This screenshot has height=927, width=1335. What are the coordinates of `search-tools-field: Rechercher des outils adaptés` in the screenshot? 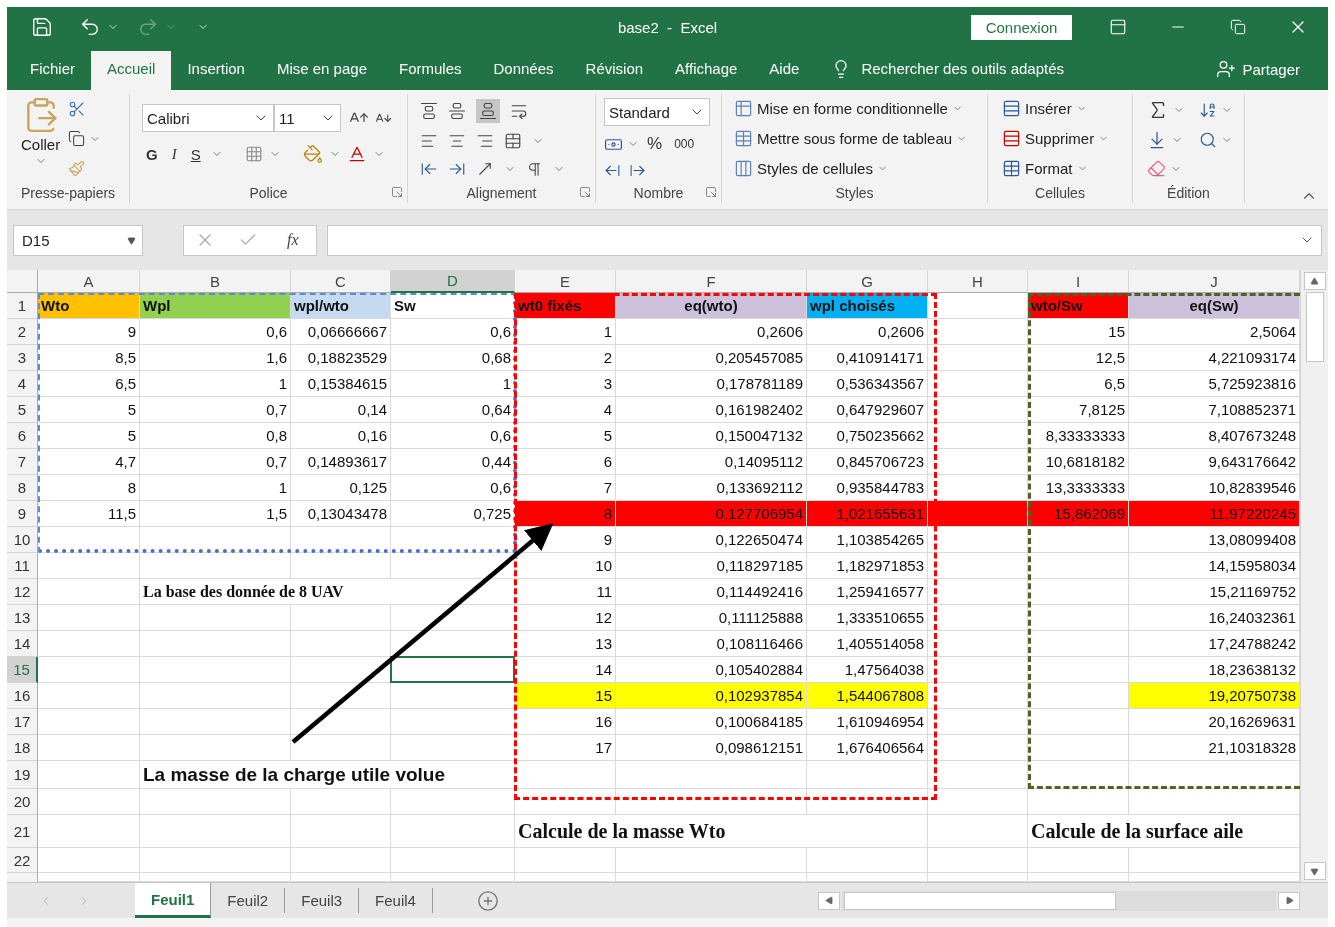 It's located at (941, 70).